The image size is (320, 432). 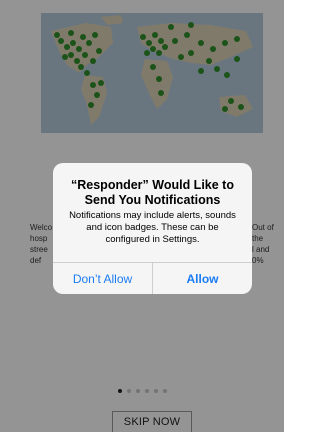 I want to click on allow-button: Allow, so click(x=202, y=278).